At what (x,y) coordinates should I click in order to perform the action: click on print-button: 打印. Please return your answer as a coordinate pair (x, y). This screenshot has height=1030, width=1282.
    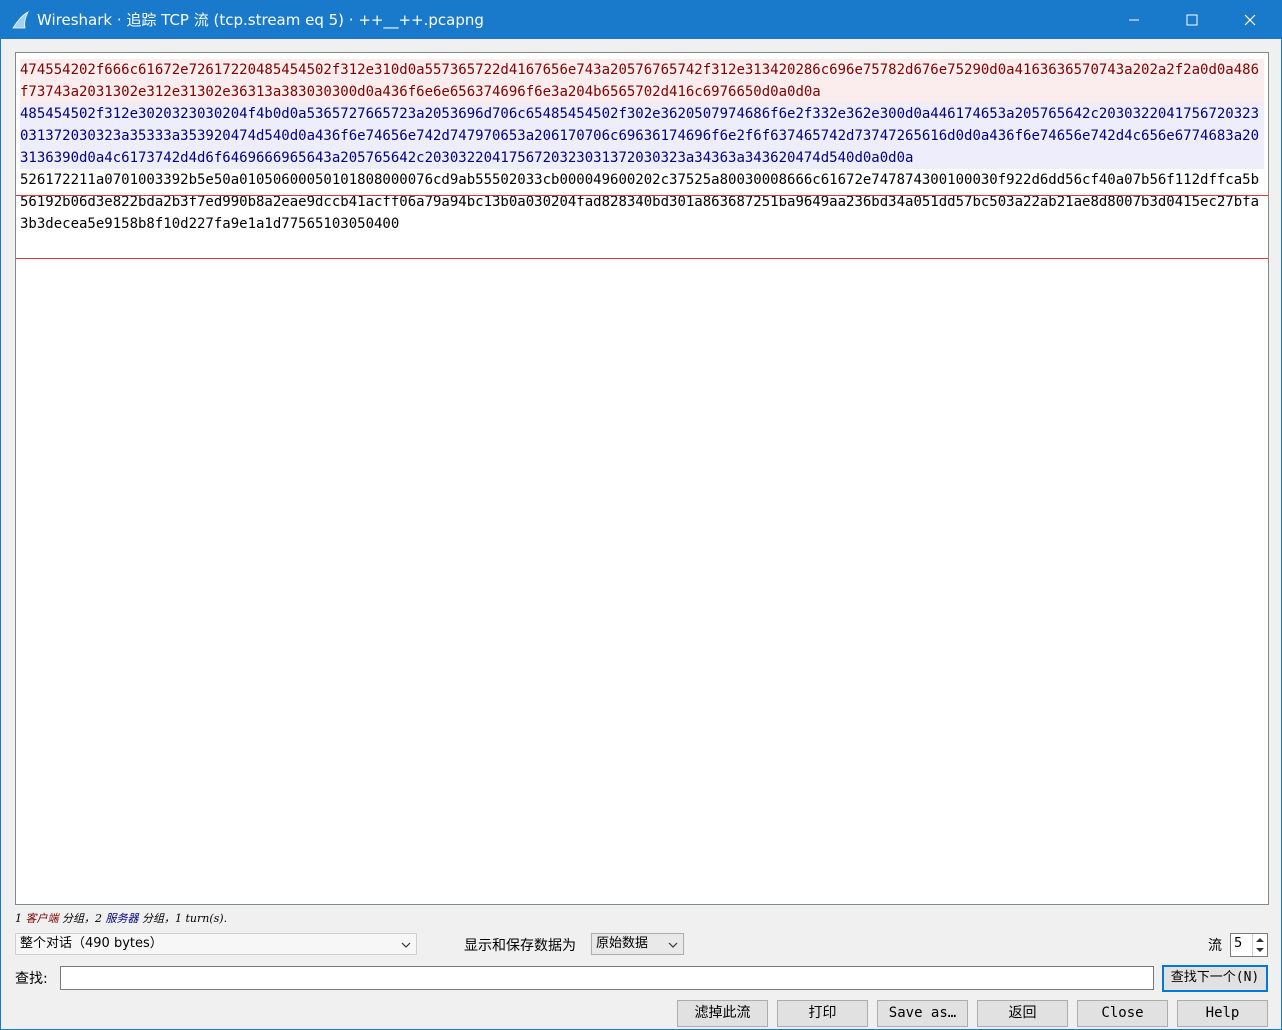
    Looking at the image, I should click on (822, 1013).